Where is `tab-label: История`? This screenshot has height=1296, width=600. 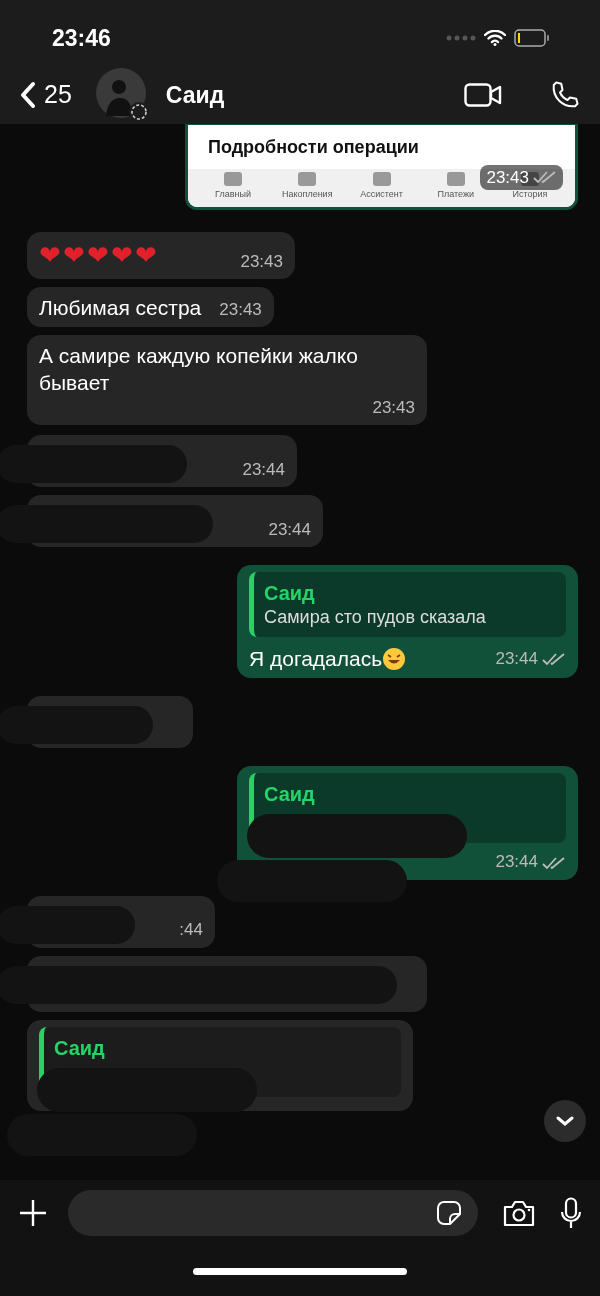
tab-label: История is located at coordinates (530, 194).